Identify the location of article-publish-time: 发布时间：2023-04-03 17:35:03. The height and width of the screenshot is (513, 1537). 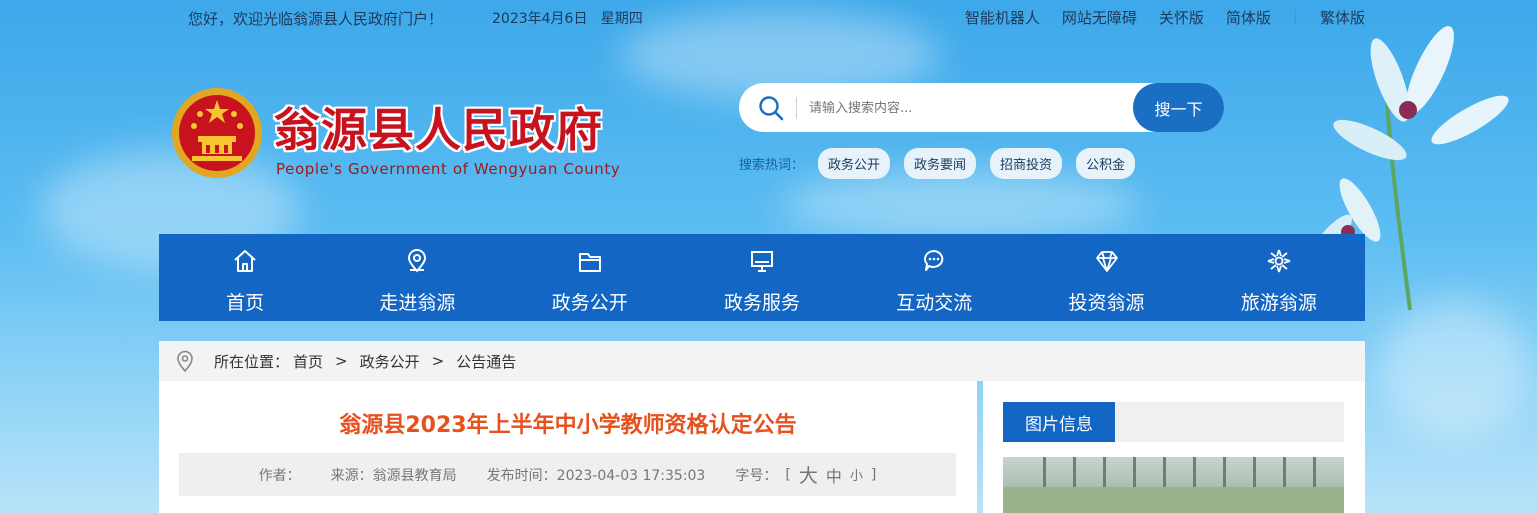
(596, 475).